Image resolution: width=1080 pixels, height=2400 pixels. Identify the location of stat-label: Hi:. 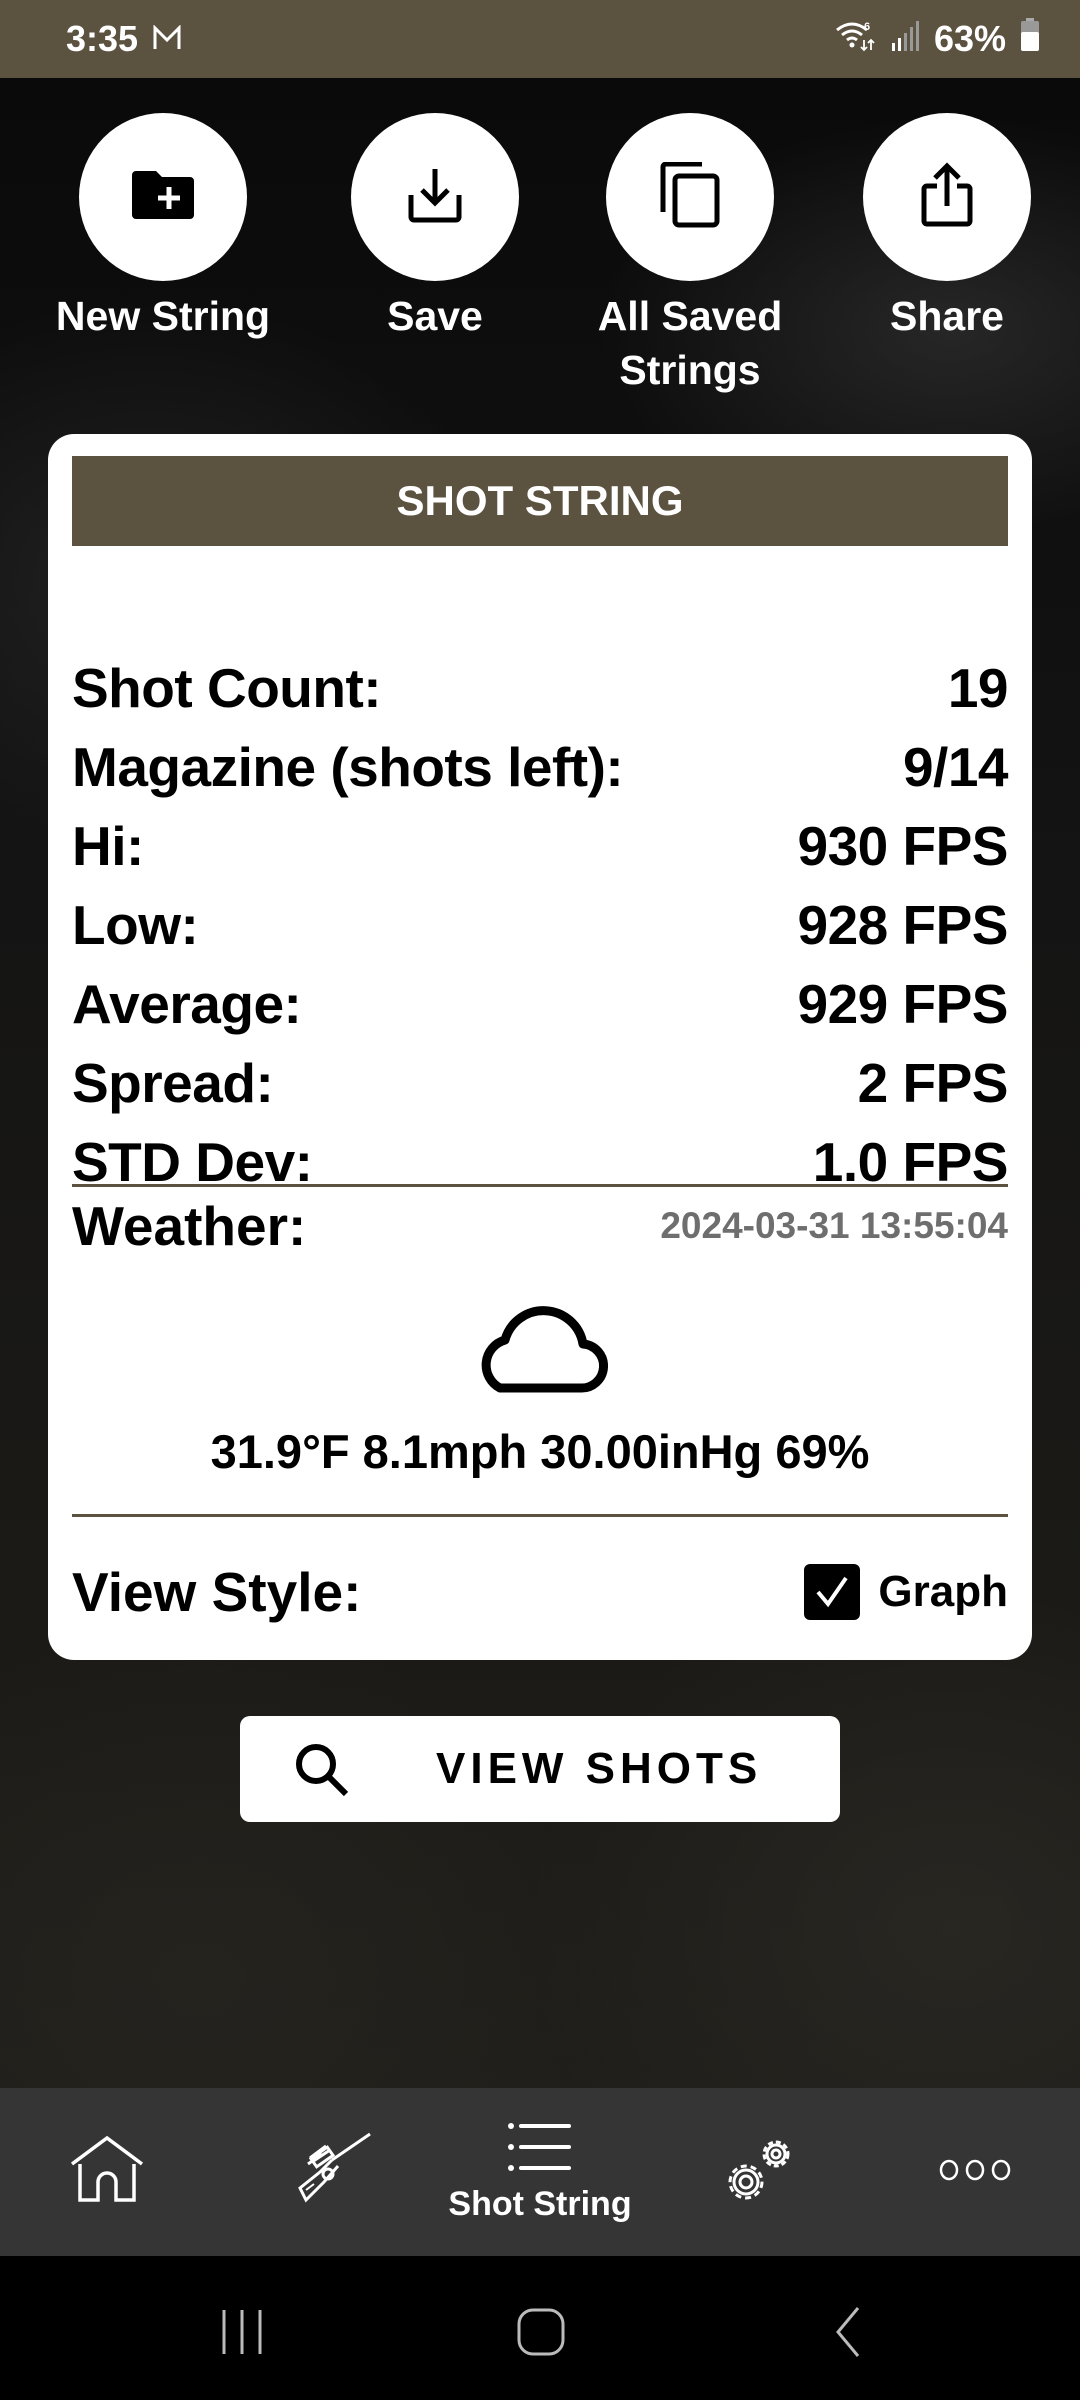
(108, 845).